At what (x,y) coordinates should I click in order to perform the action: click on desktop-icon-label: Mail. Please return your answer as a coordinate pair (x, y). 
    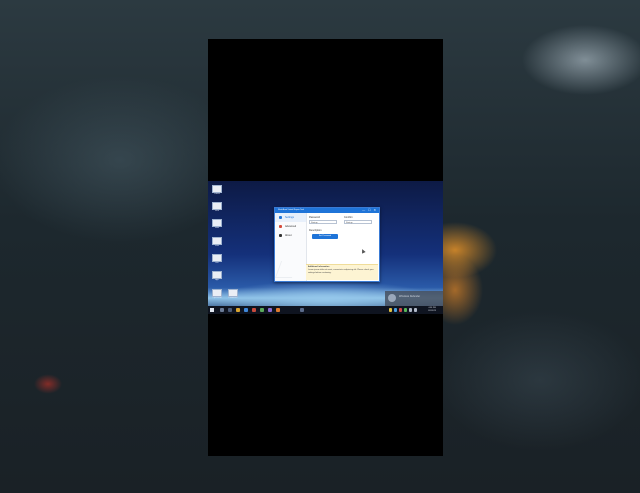
    Looking at the image, I should click on (217, 246).